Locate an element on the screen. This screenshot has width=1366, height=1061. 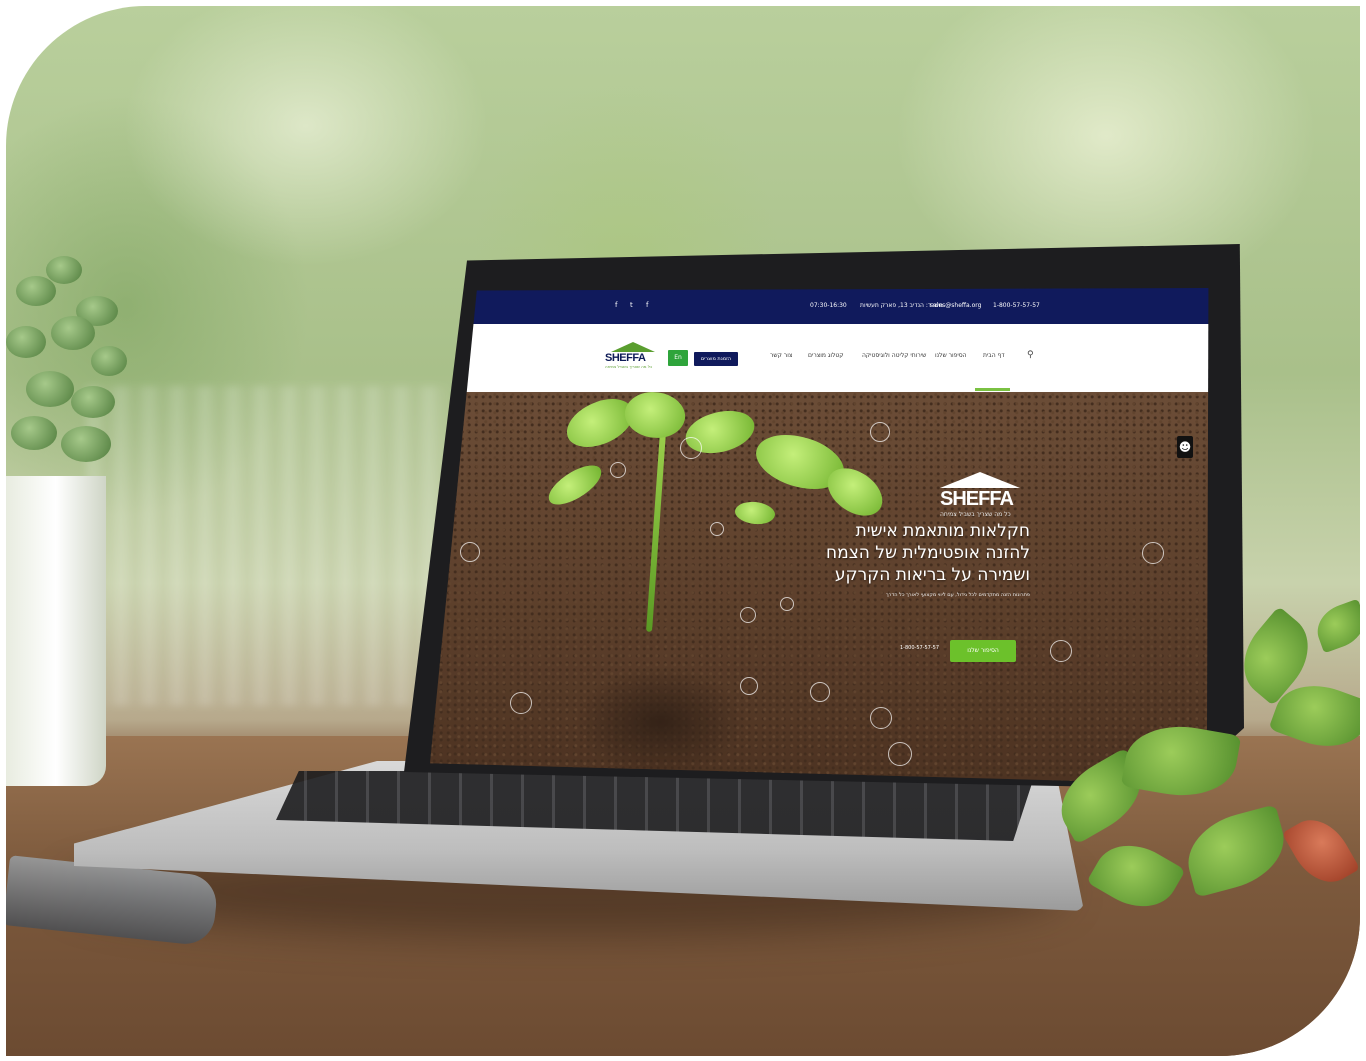
nav-item-catalog: קטלוג מוצרים is located at coordinates (826, 355).